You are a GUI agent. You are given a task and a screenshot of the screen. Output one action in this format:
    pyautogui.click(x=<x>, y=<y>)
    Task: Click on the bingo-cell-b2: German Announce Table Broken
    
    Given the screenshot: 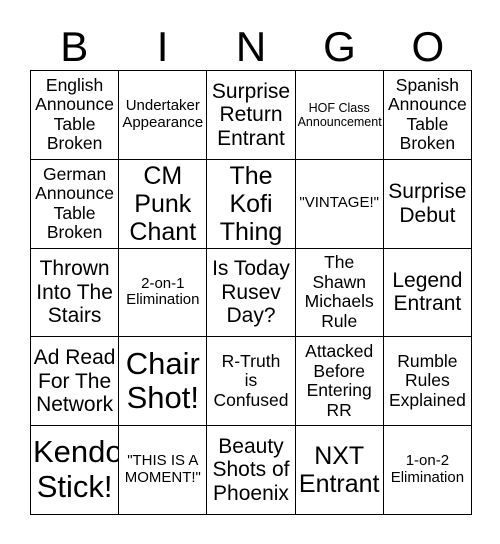 What is the action you would take?
    pyautogui.click(x=75, y=204)
    